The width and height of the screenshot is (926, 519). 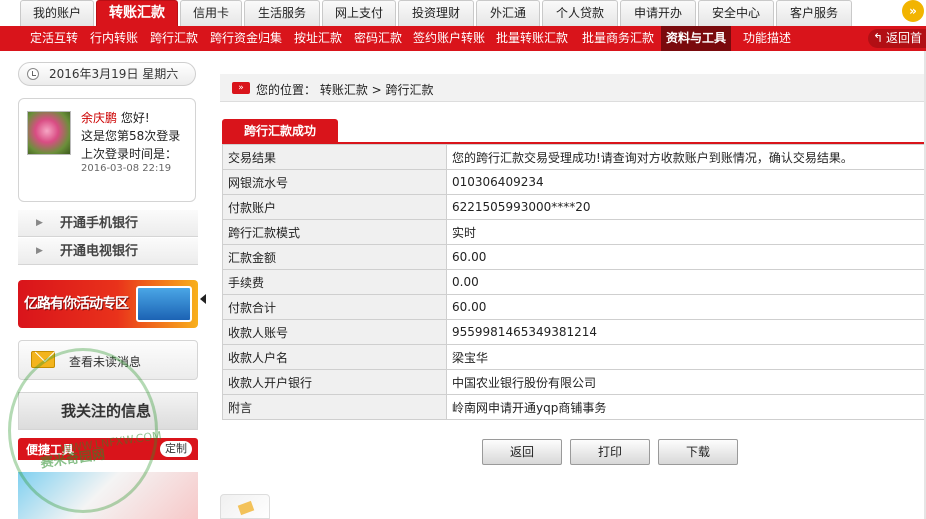 What do you see at coordinates (378, 38) in the screenshot?
I see `subnav-item: 密码汇款` at bounding box center [378, 38].